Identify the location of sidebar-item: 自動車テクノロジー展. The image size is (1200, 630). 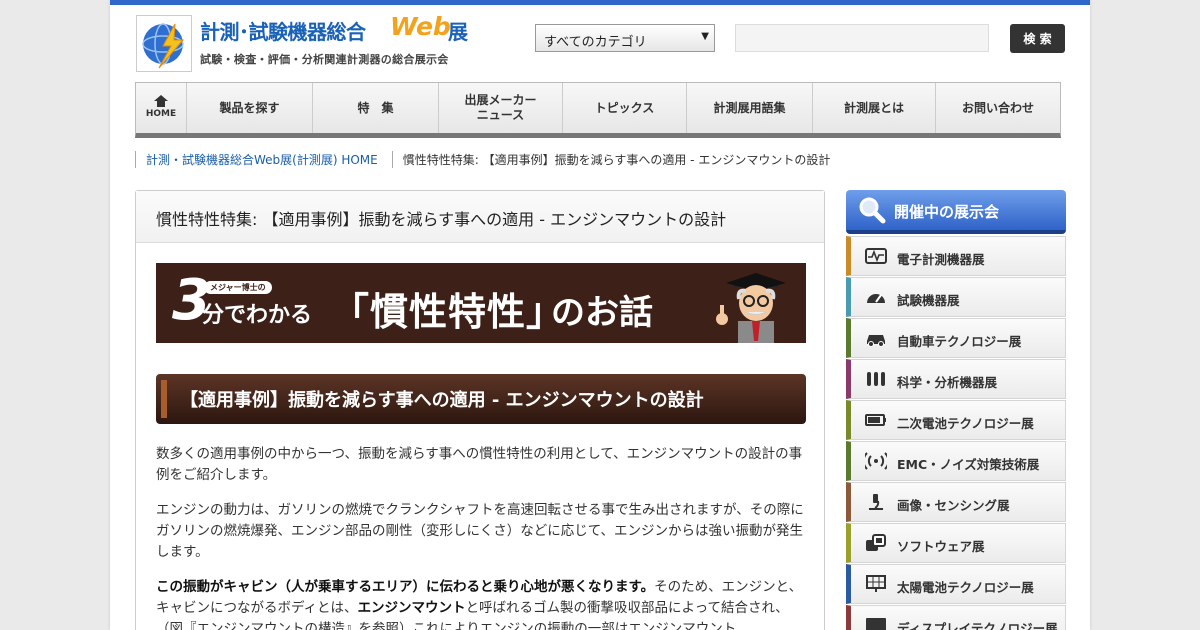
(956, 338).